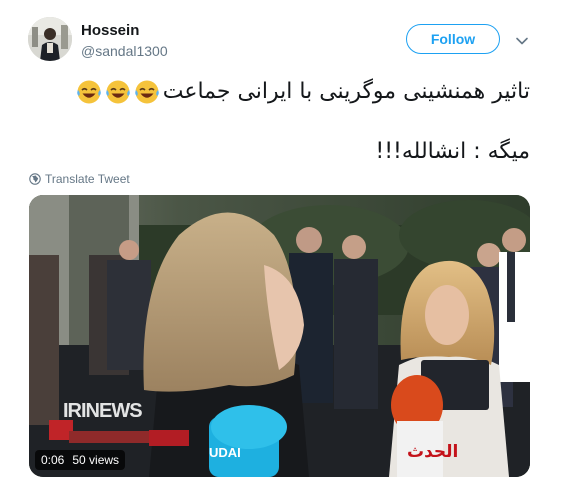 Image resolution: width=561 pixels, height=485 pixels. Describe the element at coordinates (96, 460) in the screenshot. I see `view-count: 50 views` at that location.